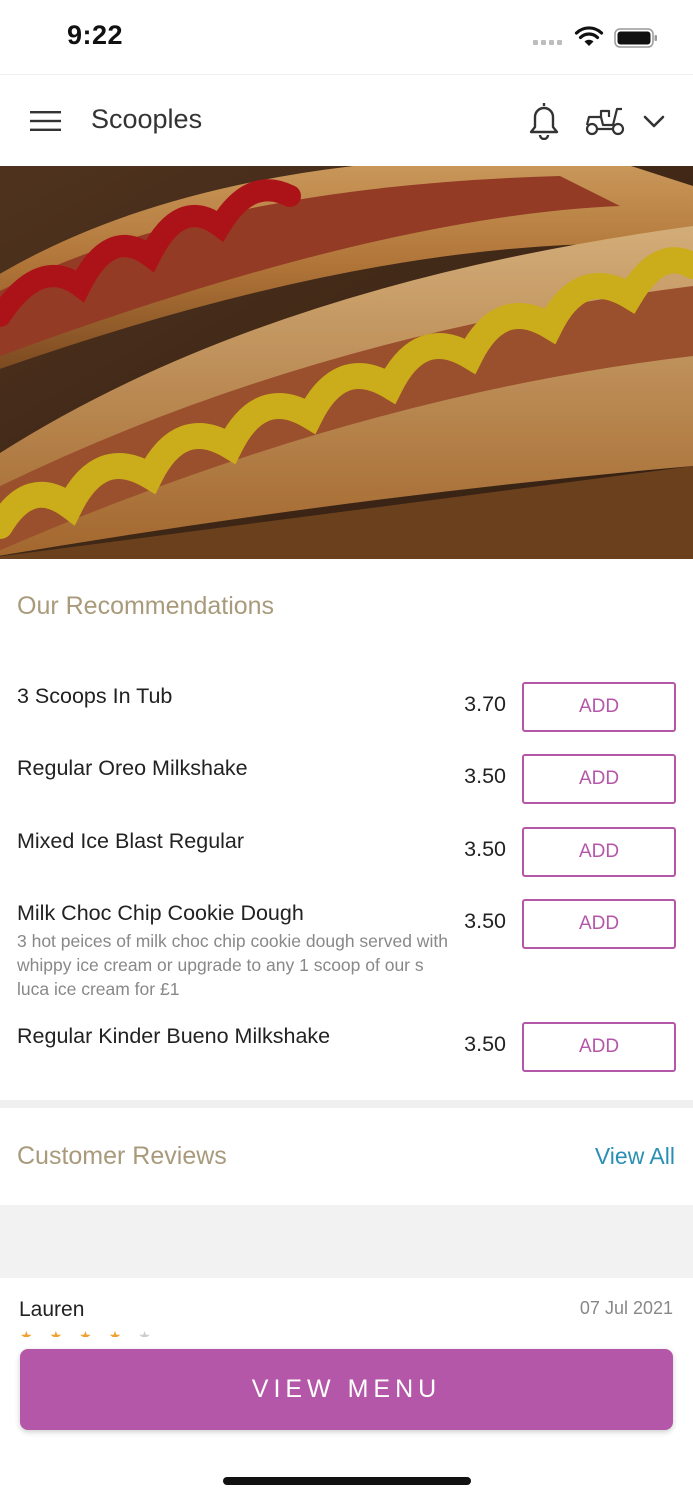  What do you see at coordinates (160, 913) in the screenshot?
I see `menu-item-name: Milk Choc Chip Cookie Dough` at bounding box center [160, 913].